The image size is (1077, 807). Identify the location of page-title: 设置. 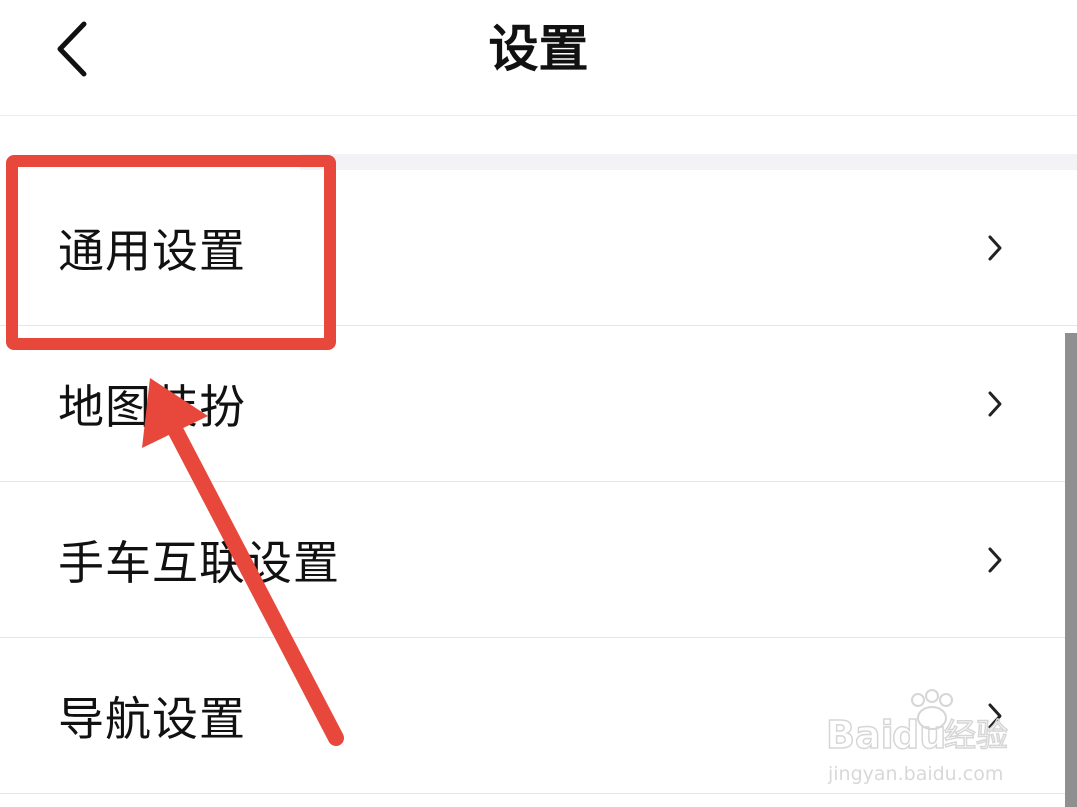
(538, 49).